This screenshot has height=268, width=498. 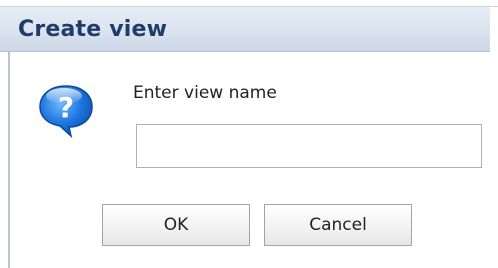 I want to click on help-question-icon: ?, so click(x=66, y=110).